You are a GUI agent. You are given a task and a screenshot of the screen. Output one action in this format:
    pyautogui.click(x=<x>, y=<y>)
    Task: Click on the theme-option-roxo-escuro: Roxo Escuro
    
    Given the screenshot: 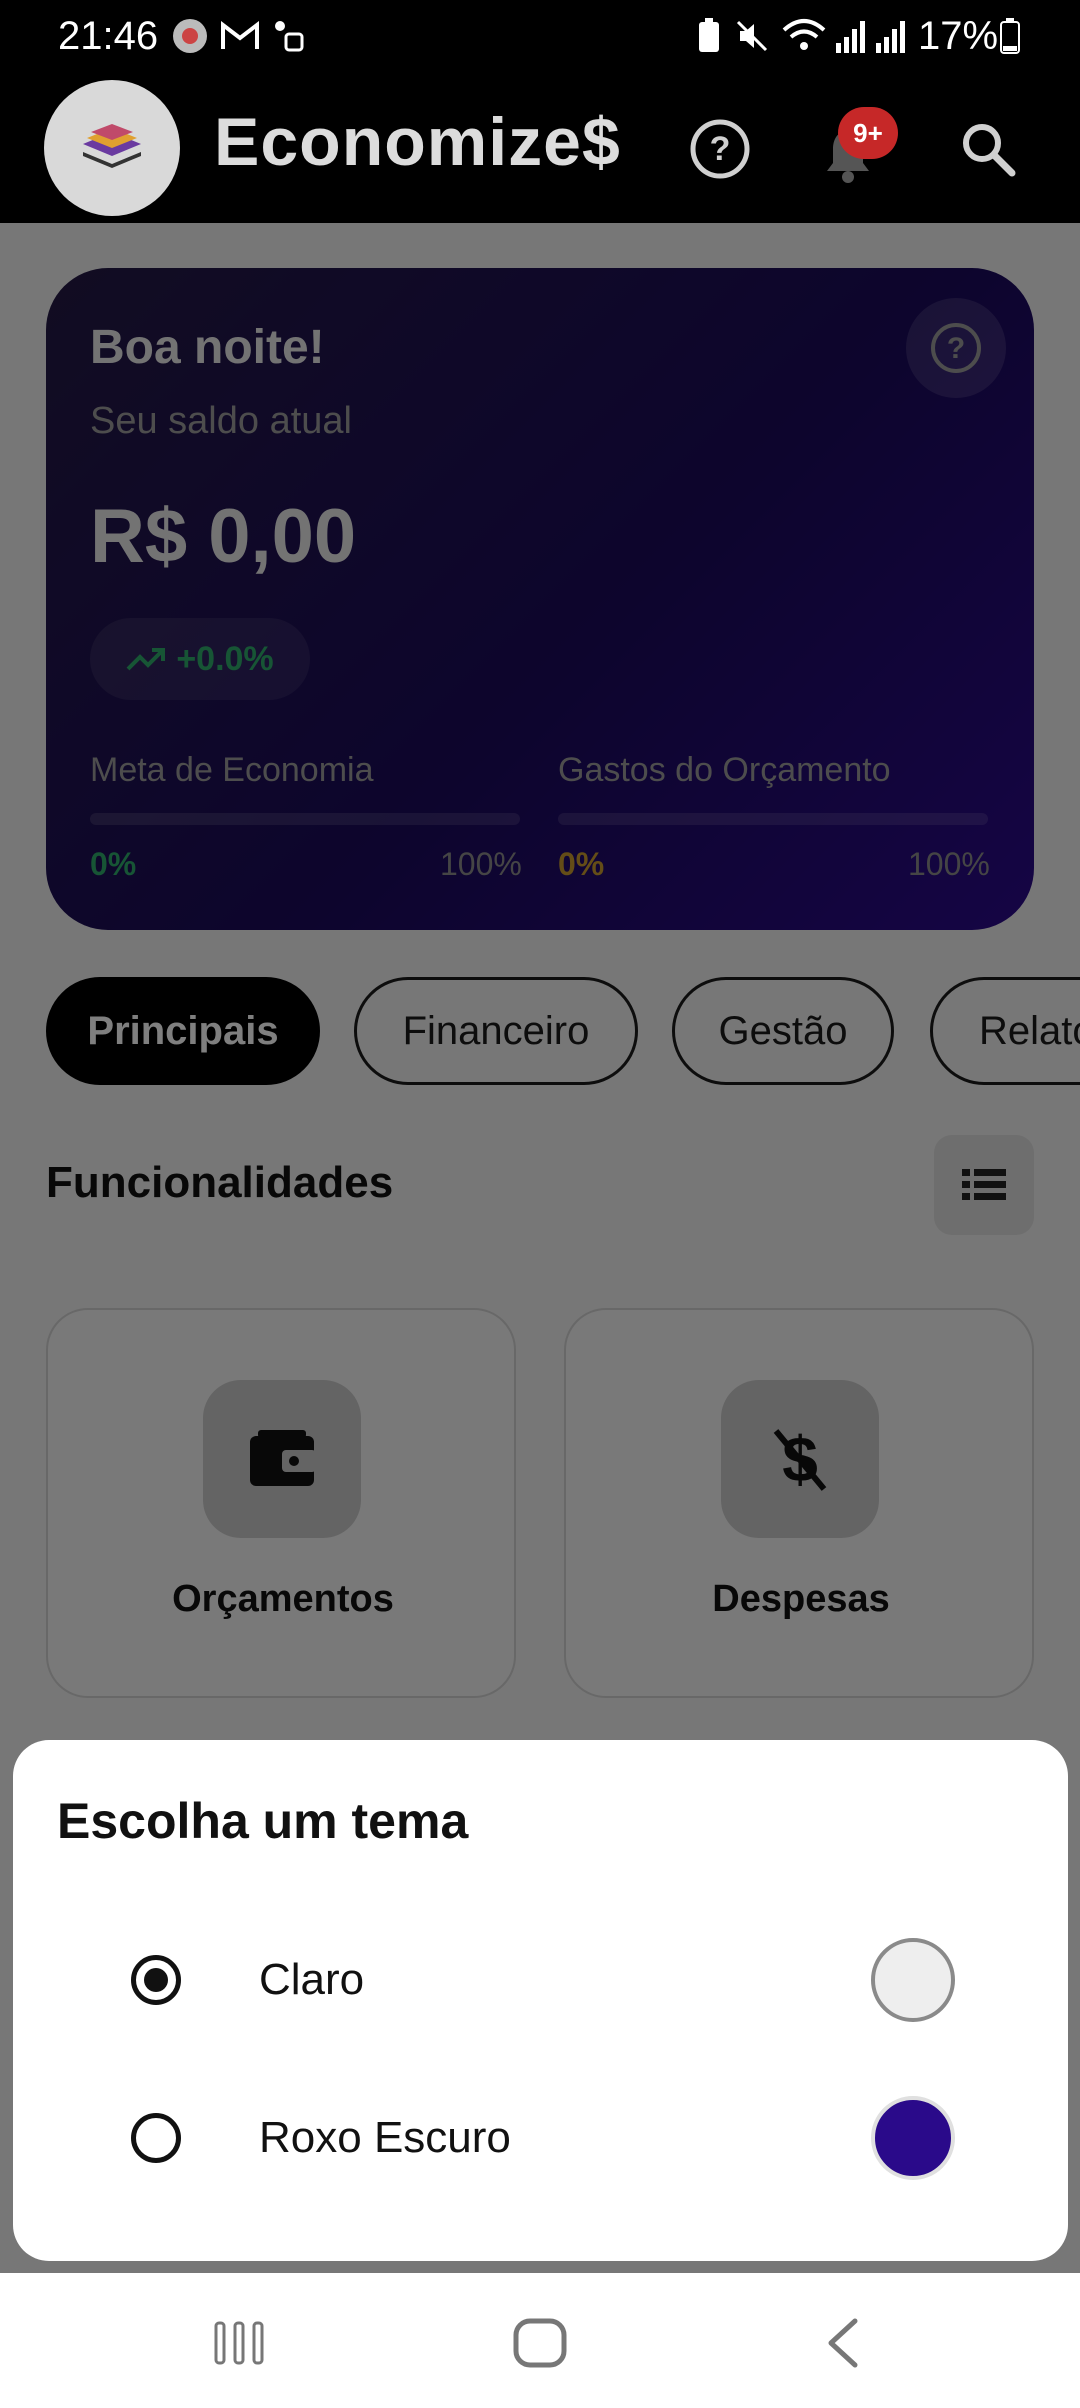 What is the action you would take?
    pyautogui.click(x=540, y=2138)
    